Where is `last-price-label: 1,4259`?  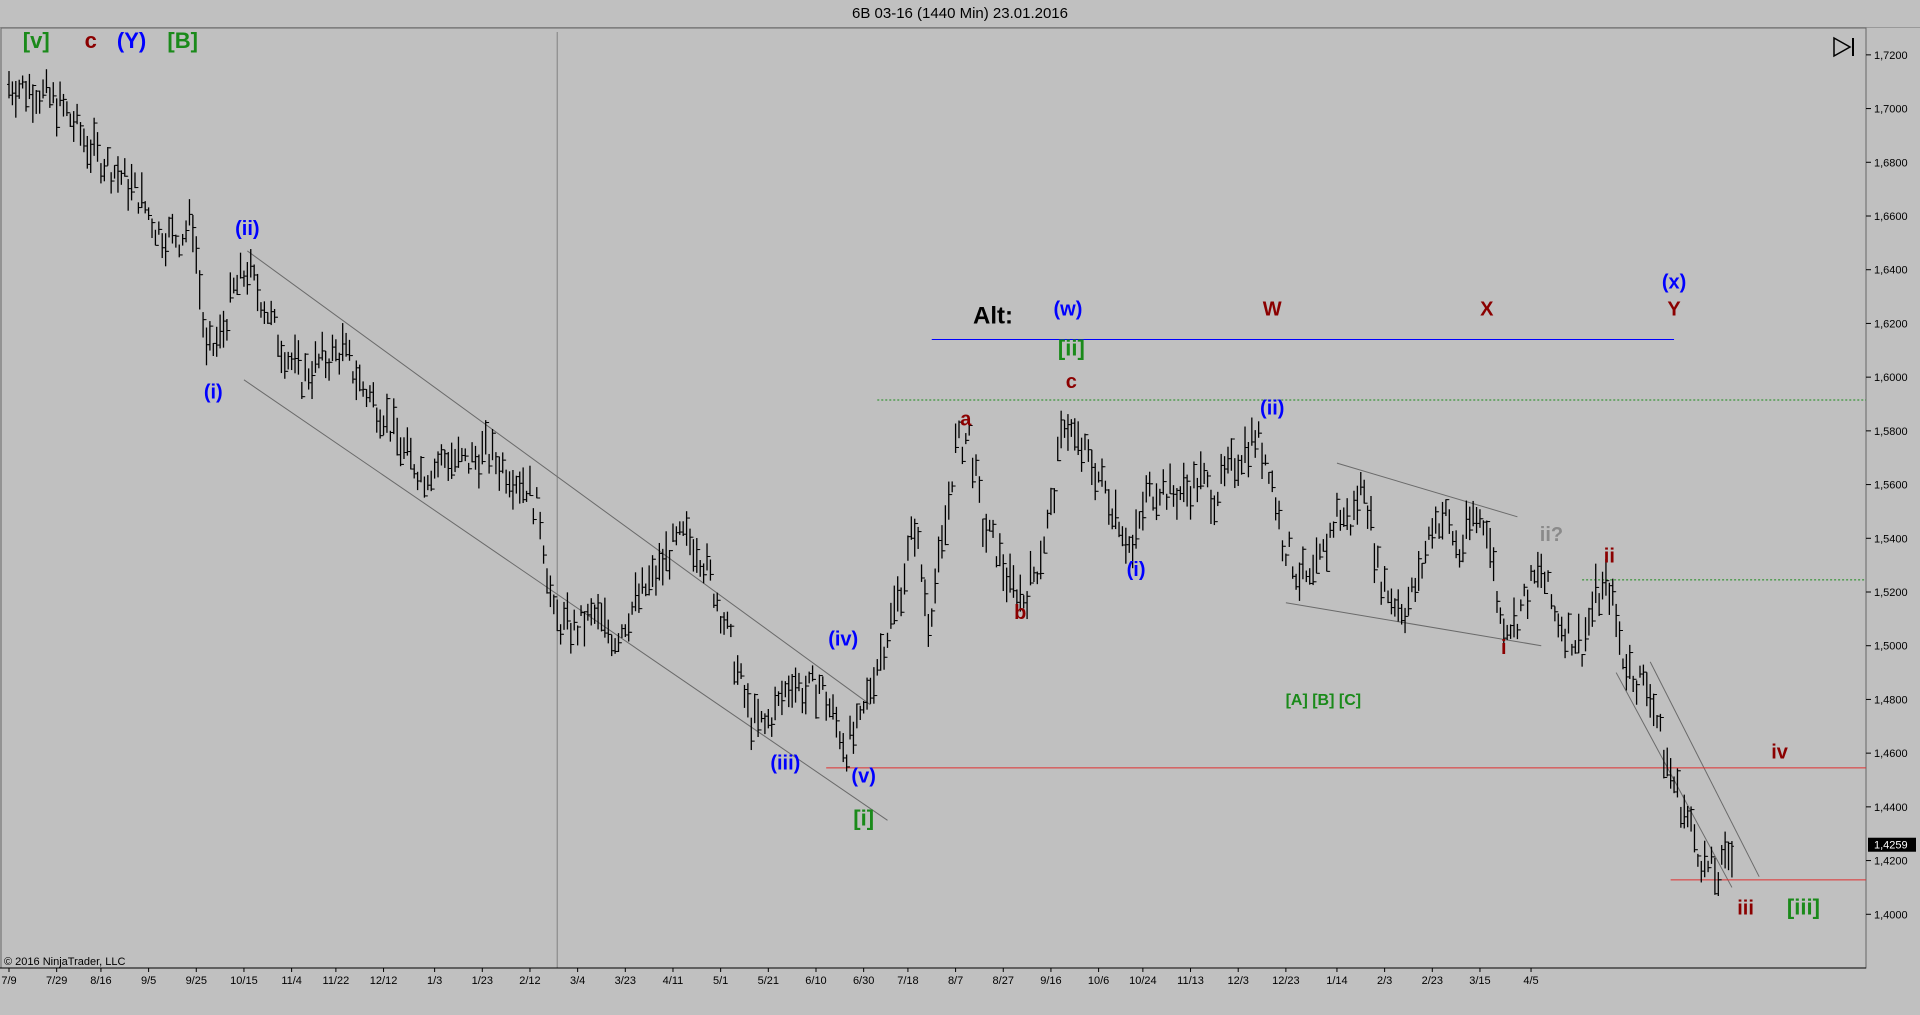 last-price-label: 1,4259 is located at coordinates (1891, 846).